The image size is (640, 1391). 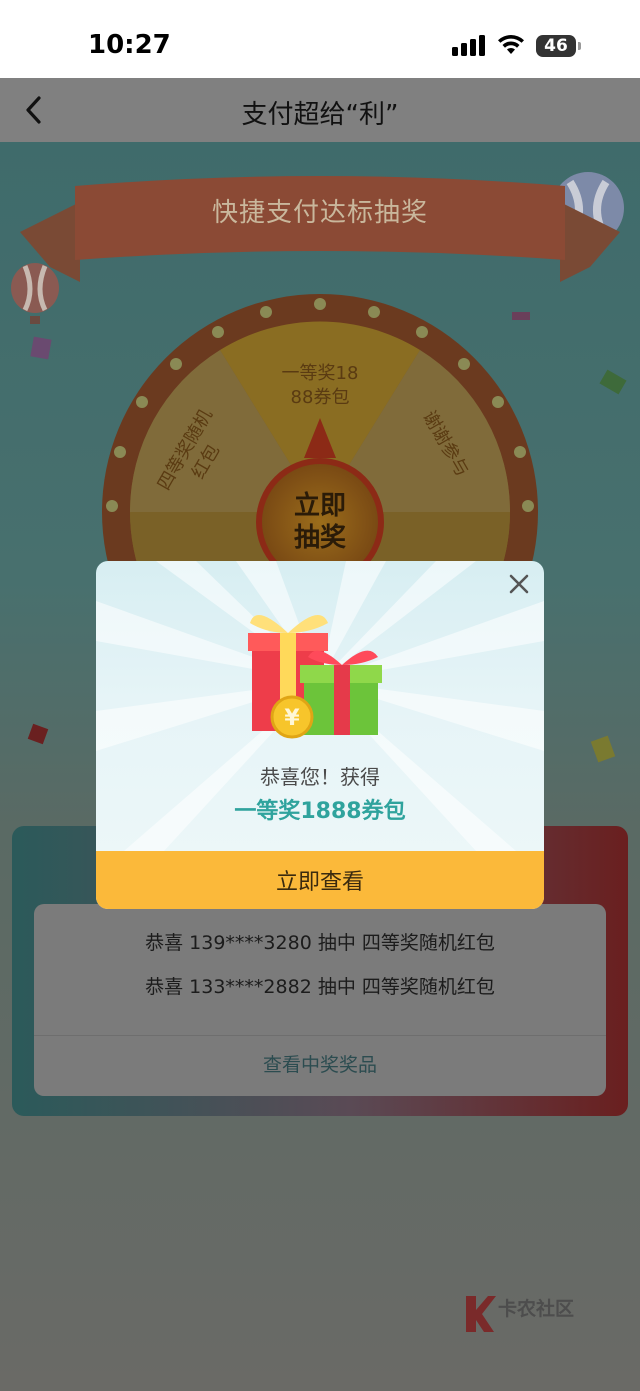 I want to click on close-icon, so click(x=519, y=584).